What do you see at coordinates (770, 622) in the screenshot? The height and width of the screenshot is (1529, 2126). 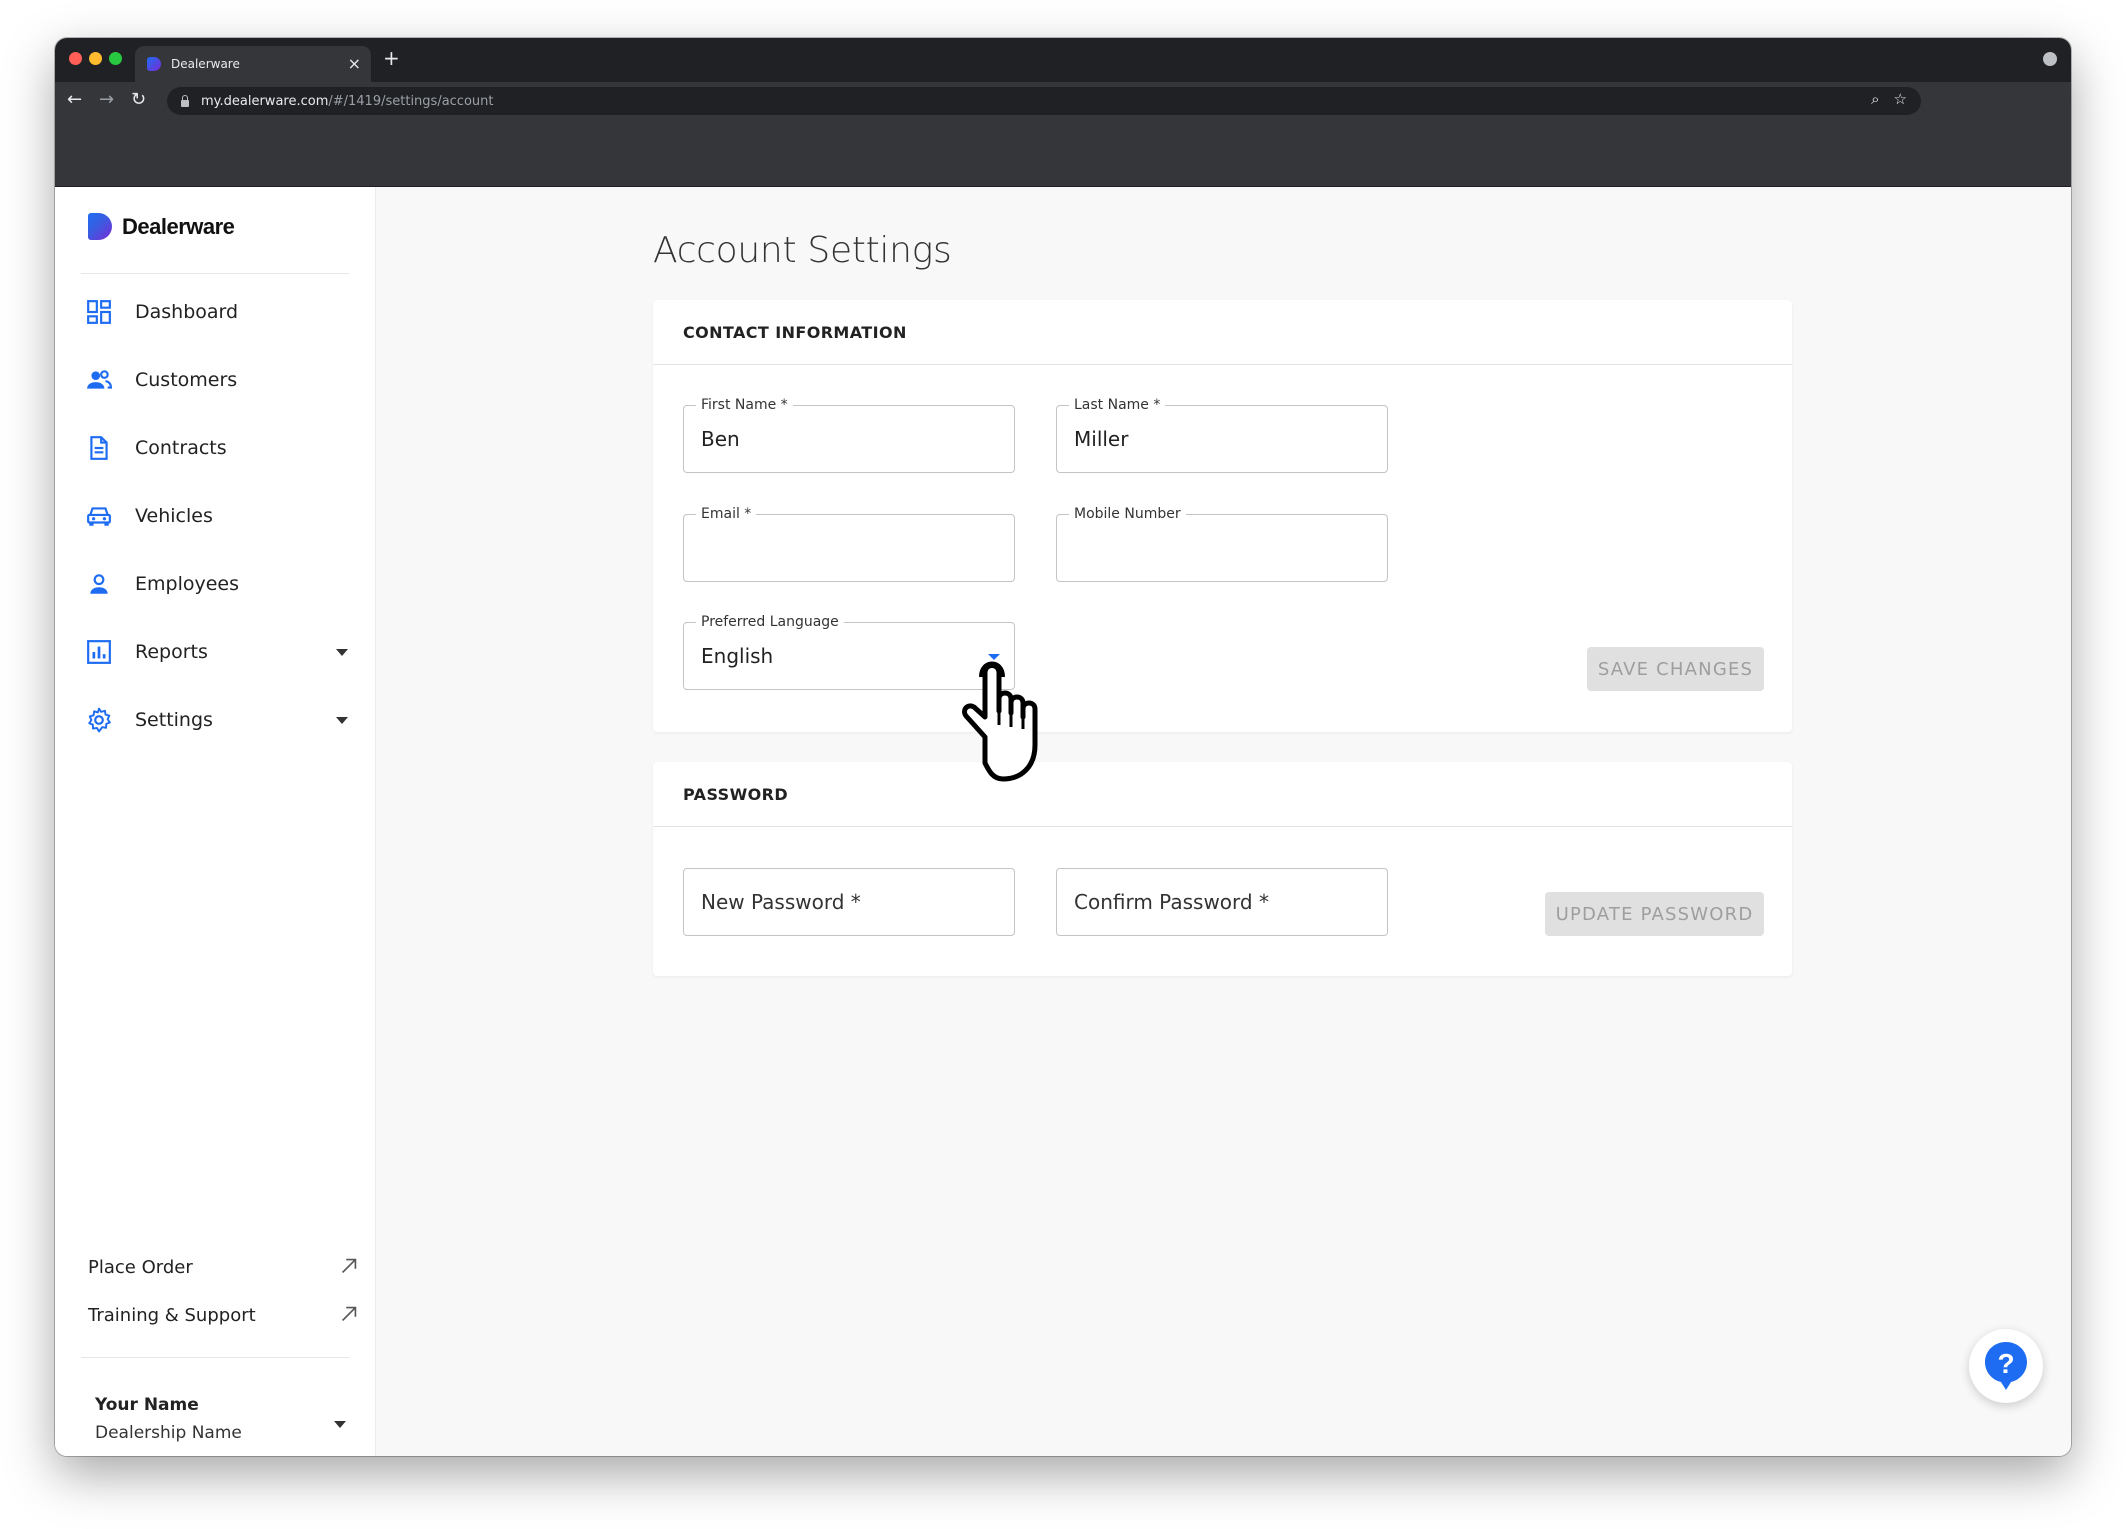 I see `preferred-language-label: Preferred Language` at bounding box center [770, 622].